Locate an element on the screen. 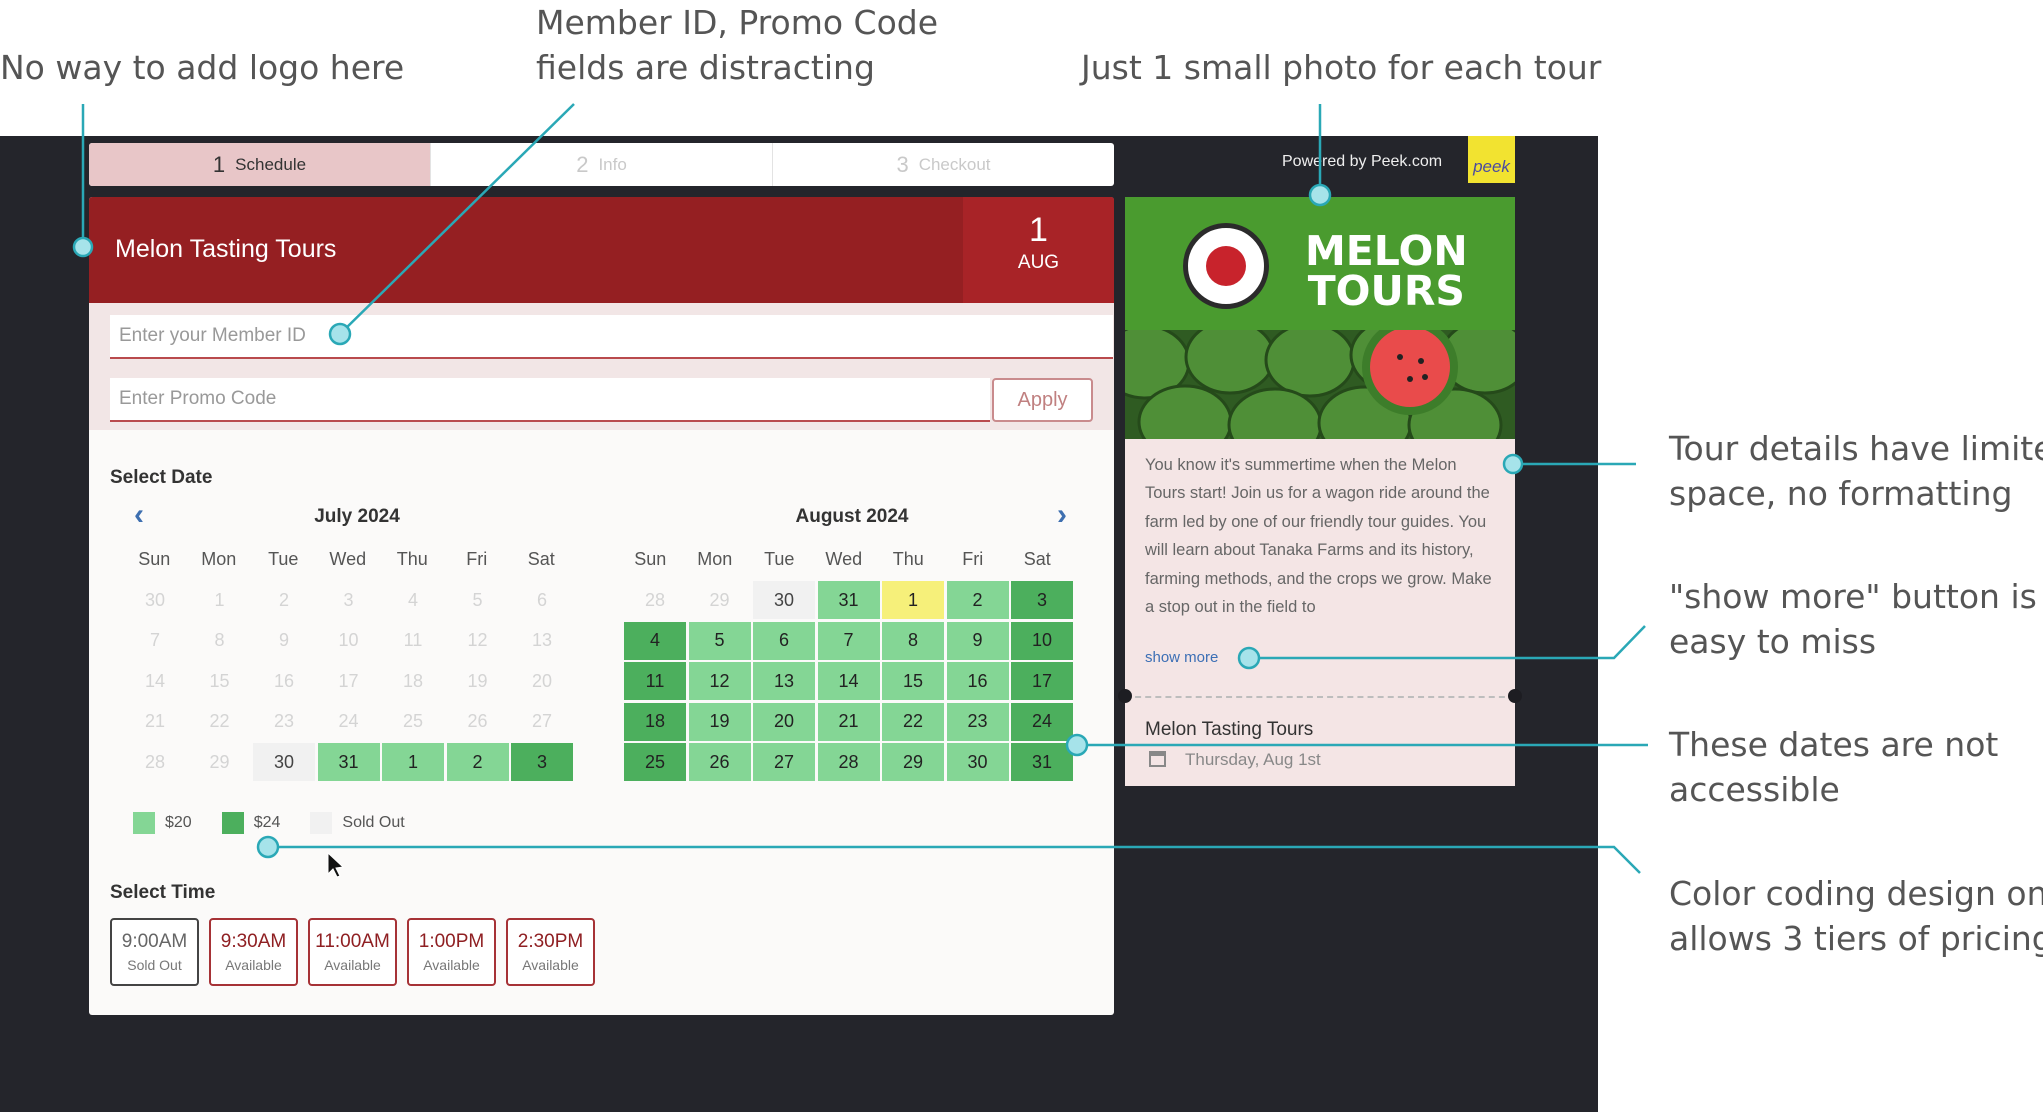  photo-title: MELON TOURS is located at coordinates (1386, 273).